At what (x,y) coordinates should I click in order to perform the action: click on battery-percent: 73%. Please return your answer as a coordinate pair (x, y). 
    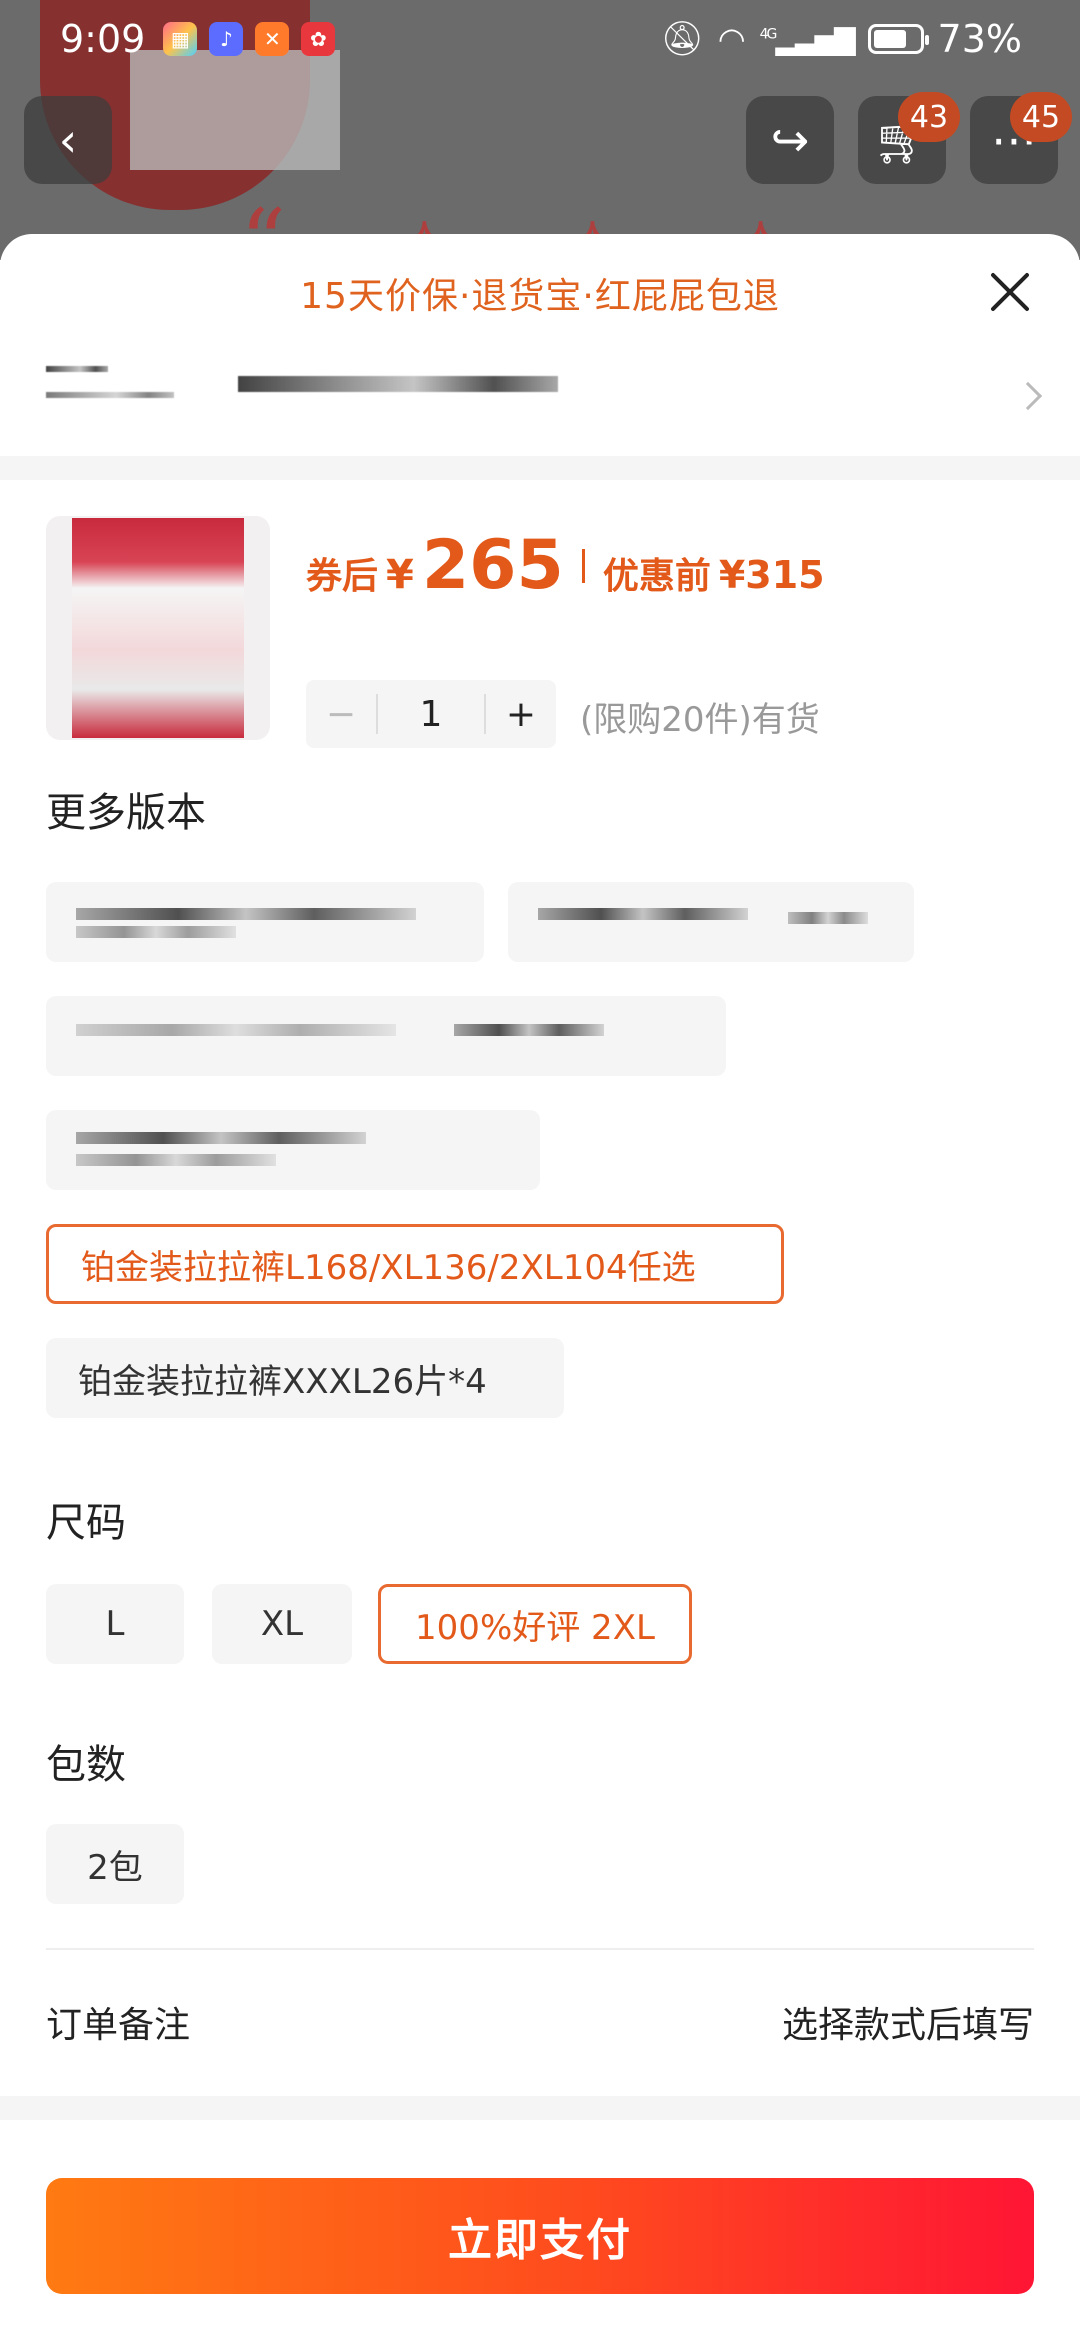
    Looking at the image, I should click on (979, 39).